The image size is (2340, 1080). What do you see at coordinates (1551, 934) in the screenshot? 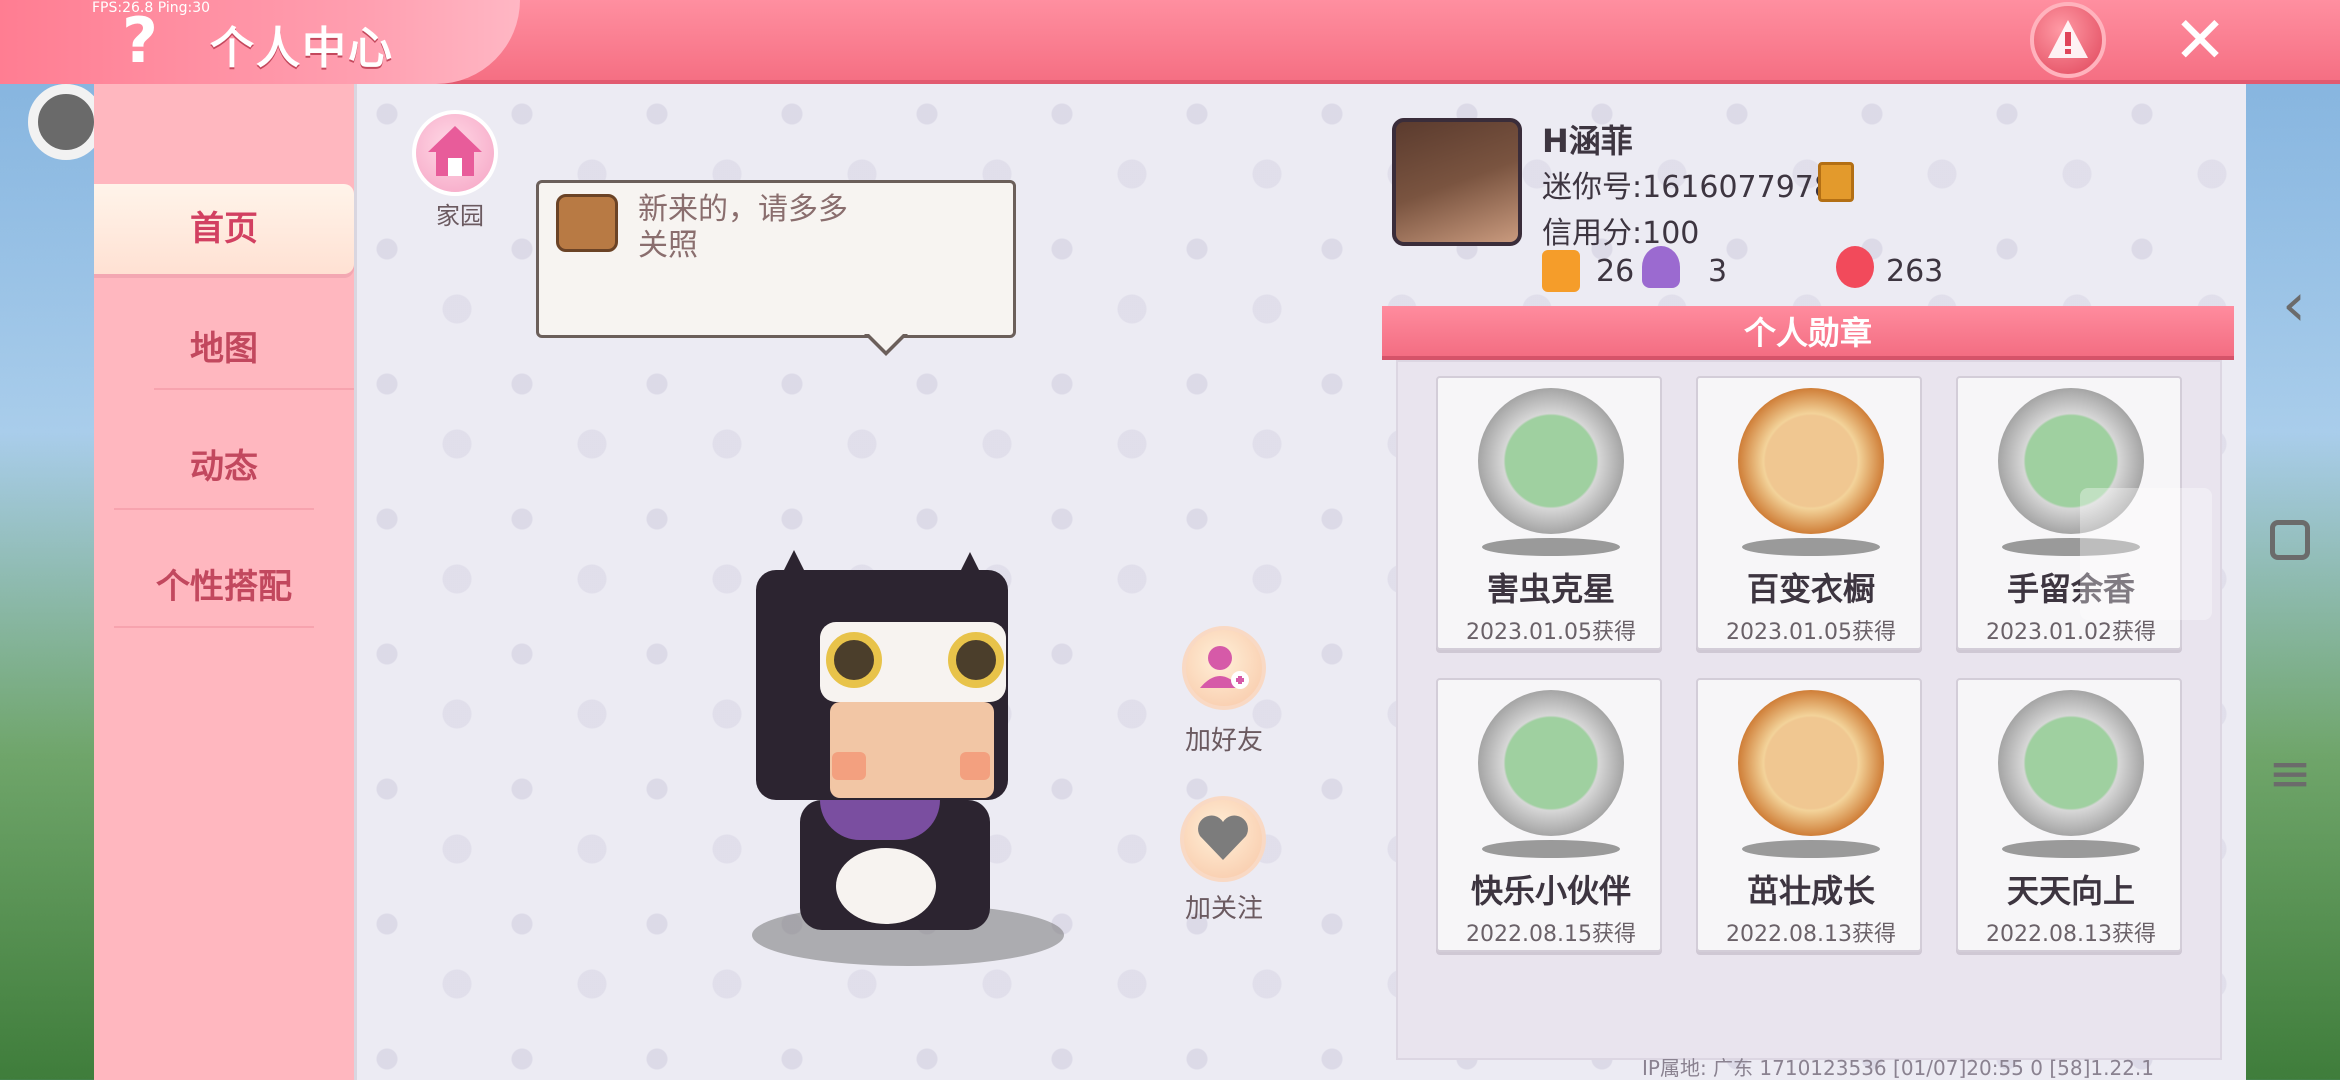
I see `badge-date: 2022.08.15获得` at bounding box center [1551, 934].